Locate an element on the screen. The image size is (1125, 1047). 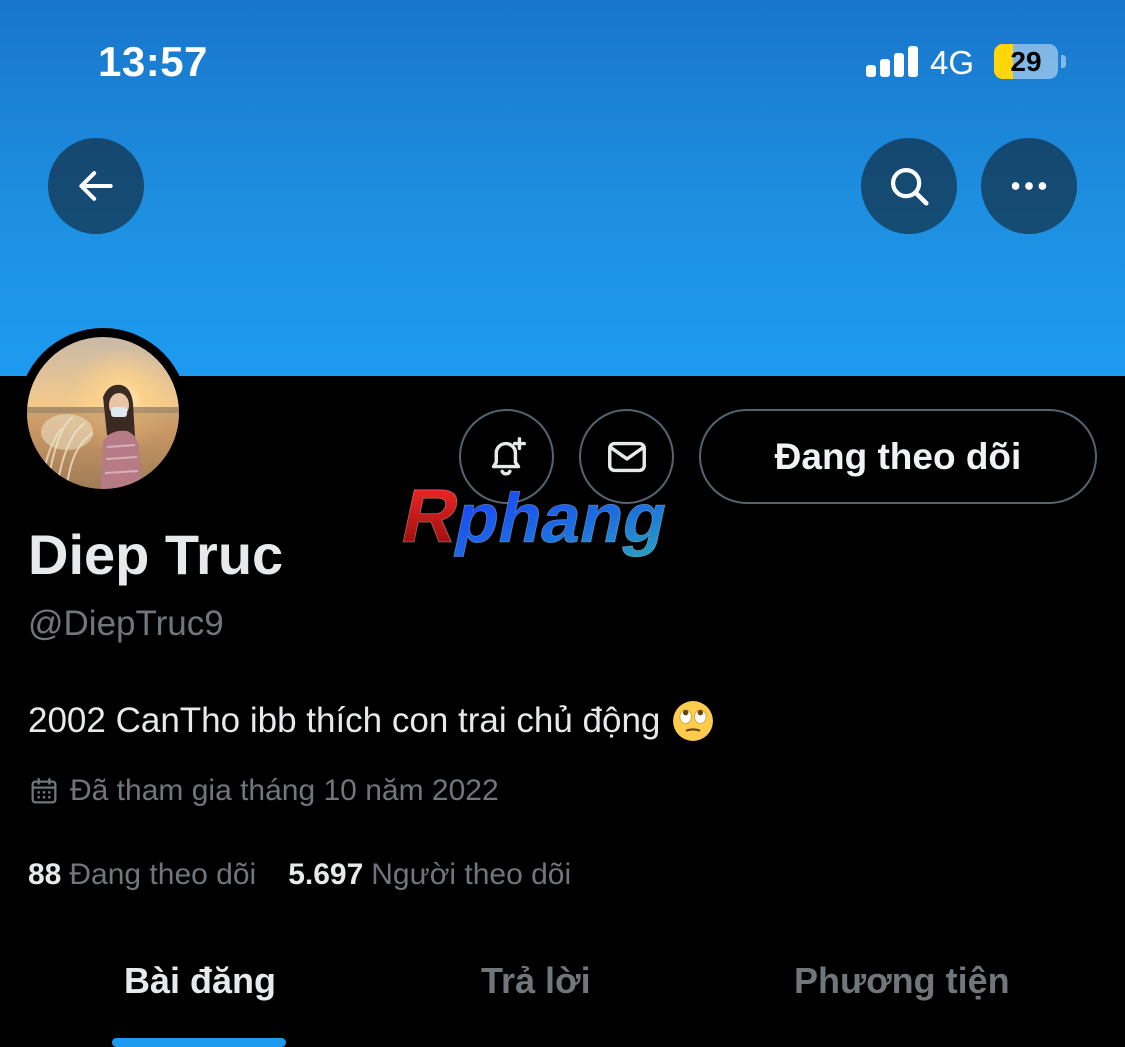
join-date: Đã tham gia tháng 10 năm 2022 is located at coordinates (263, 791).